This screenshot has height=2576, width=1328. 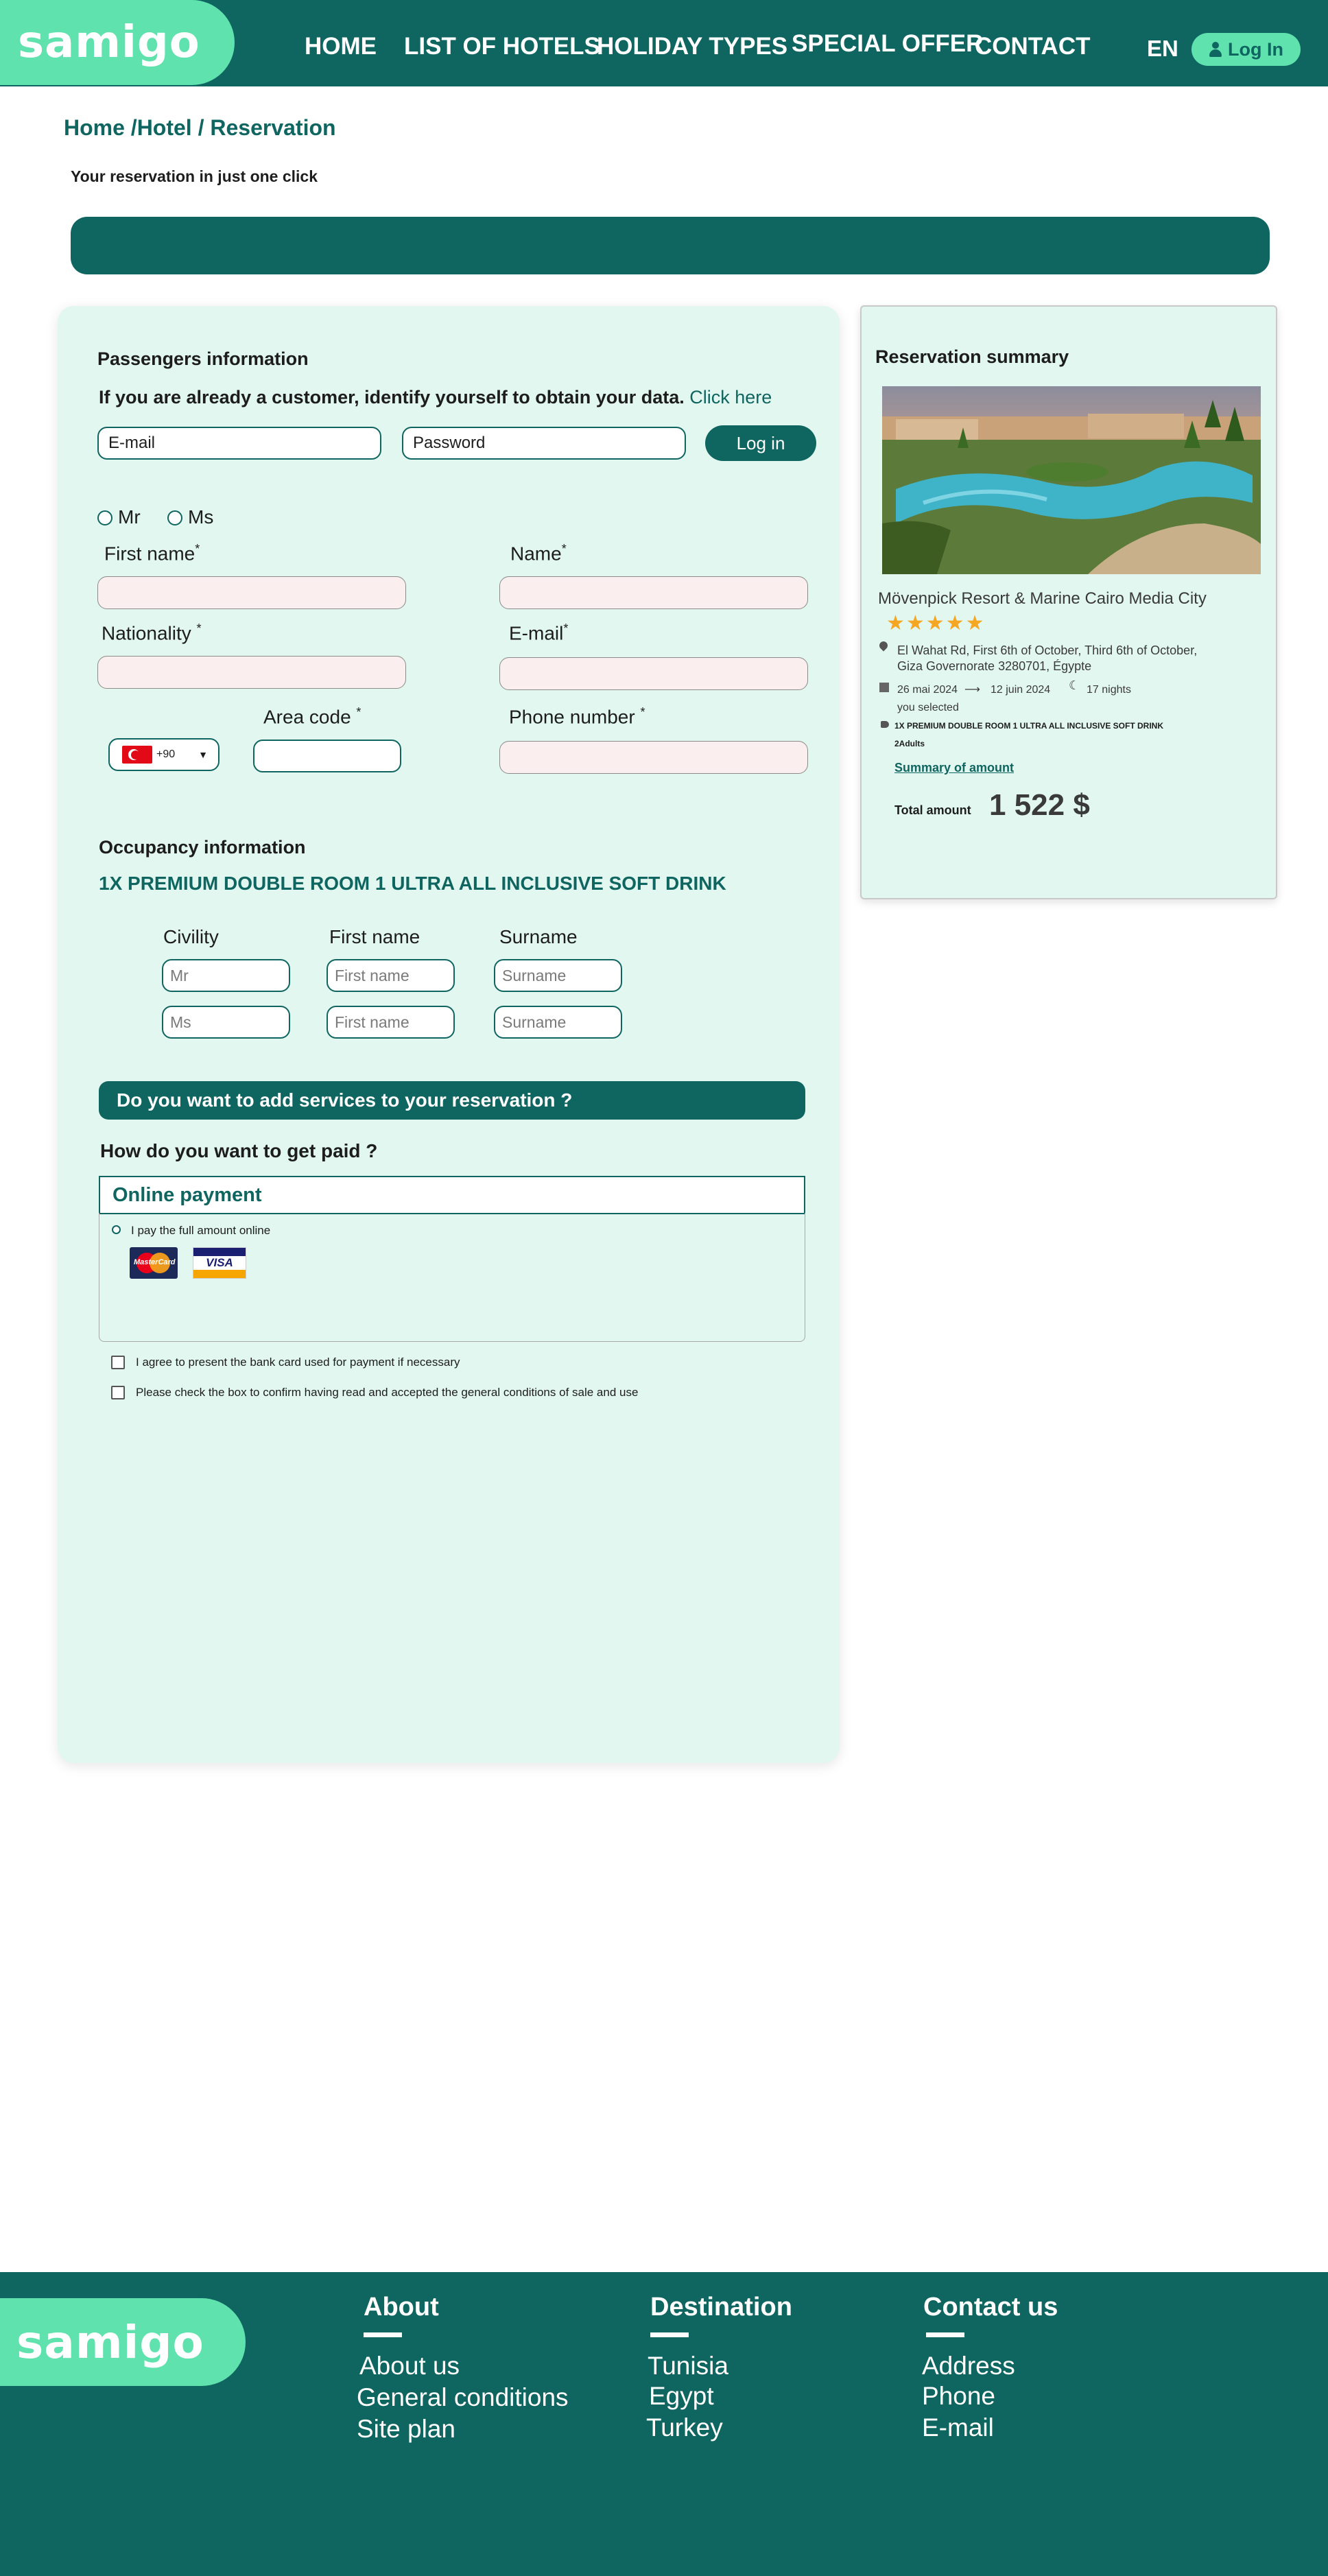 What do you see at coordinates (110, 2342) in the screenshot?
I see `footer-logo-text: samigo` at bounding box center [110, 2342].